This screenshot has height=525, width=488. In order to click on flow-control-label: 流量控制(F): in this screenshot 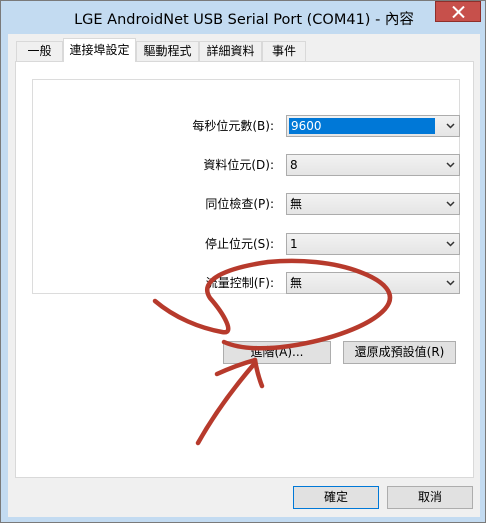, I will do `click(239, 283)`.